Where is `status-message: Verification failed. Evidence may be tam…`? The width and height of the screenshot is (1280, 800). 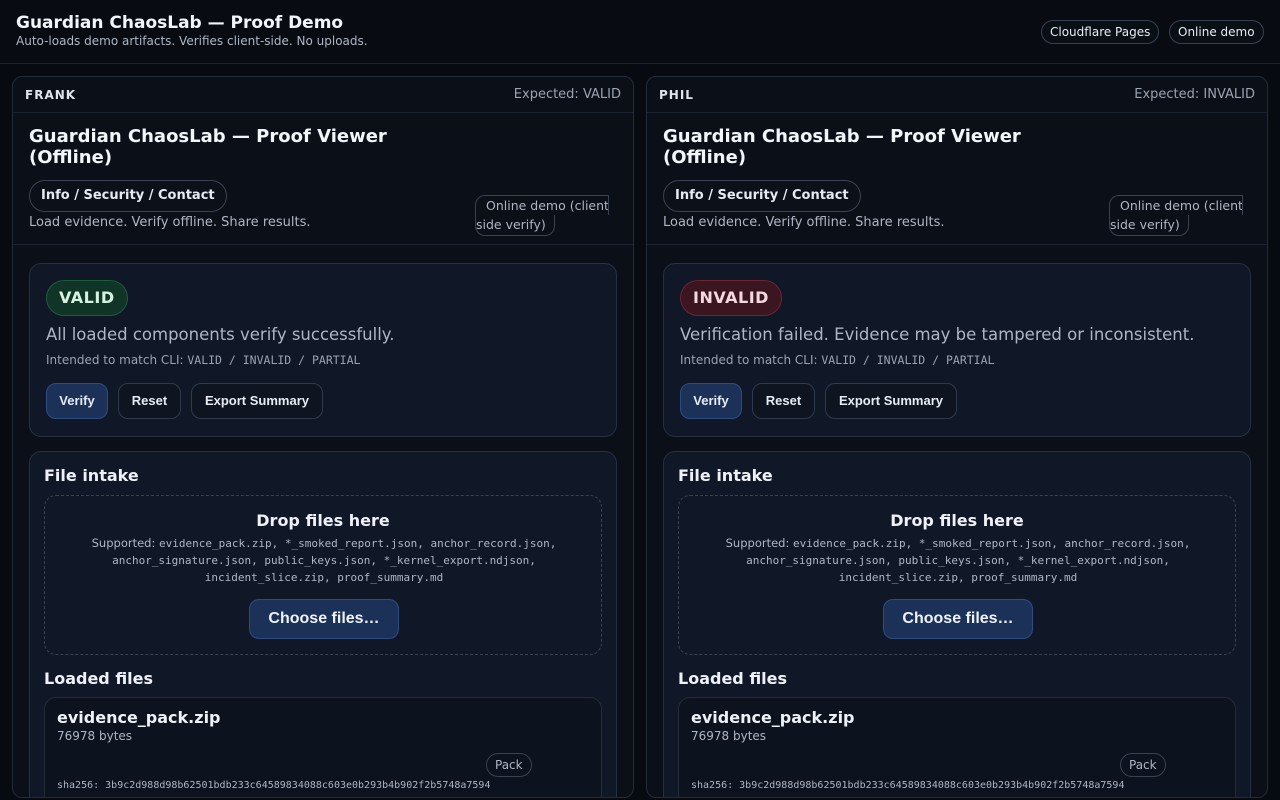 status-message: Verification failed. Evidence may be tam… is located at coordinates (937, 334).